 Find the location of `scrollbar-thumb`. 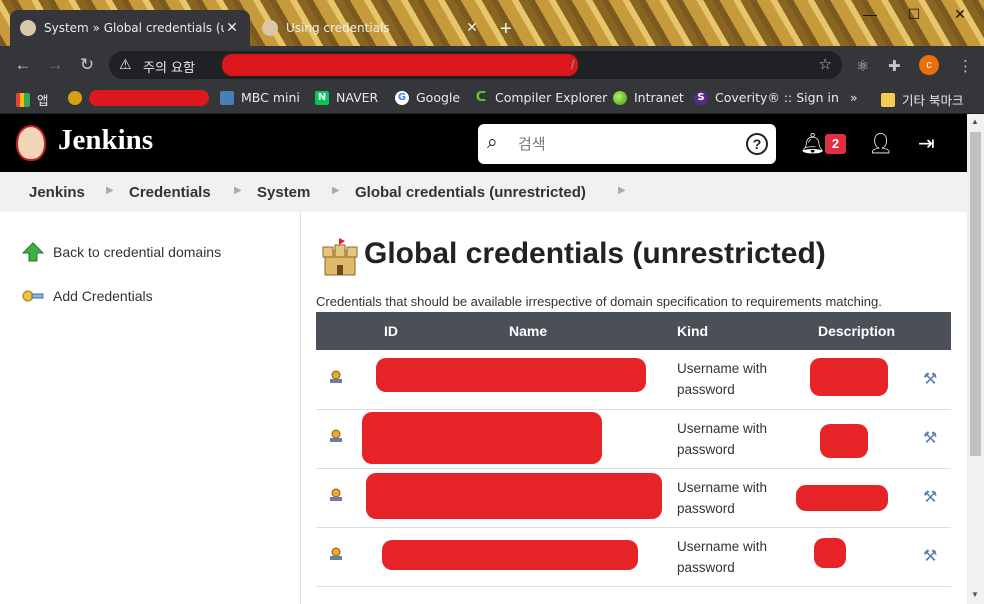

scrollbar-thumb is located at coordinates (975, 294).